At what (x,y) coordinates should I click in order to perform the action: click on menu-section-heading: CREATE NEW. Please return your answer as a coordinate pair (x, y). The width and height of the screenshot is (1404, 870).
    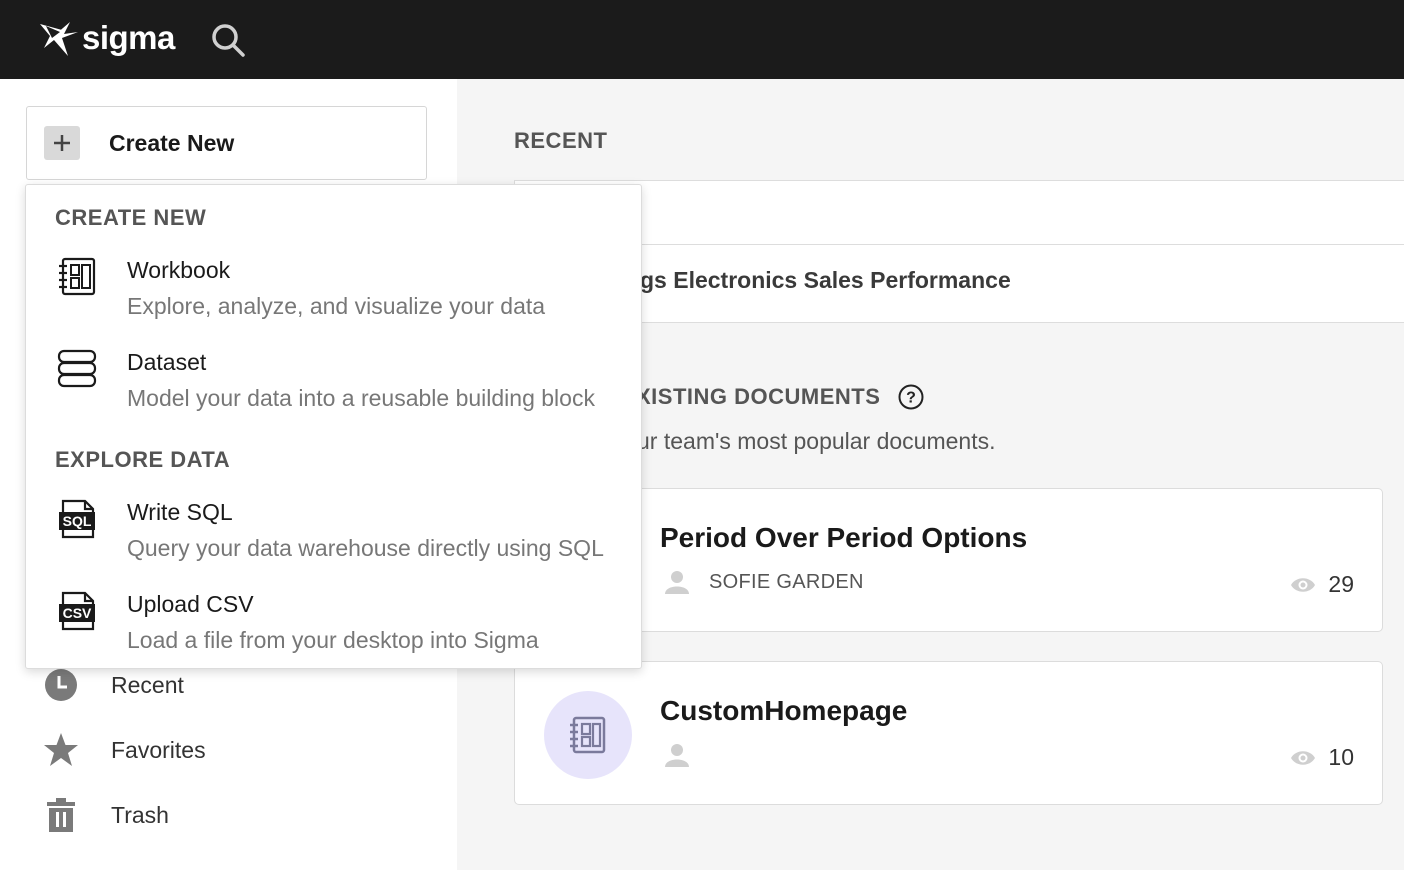
    Looking at the image, I should click on (131, 217).